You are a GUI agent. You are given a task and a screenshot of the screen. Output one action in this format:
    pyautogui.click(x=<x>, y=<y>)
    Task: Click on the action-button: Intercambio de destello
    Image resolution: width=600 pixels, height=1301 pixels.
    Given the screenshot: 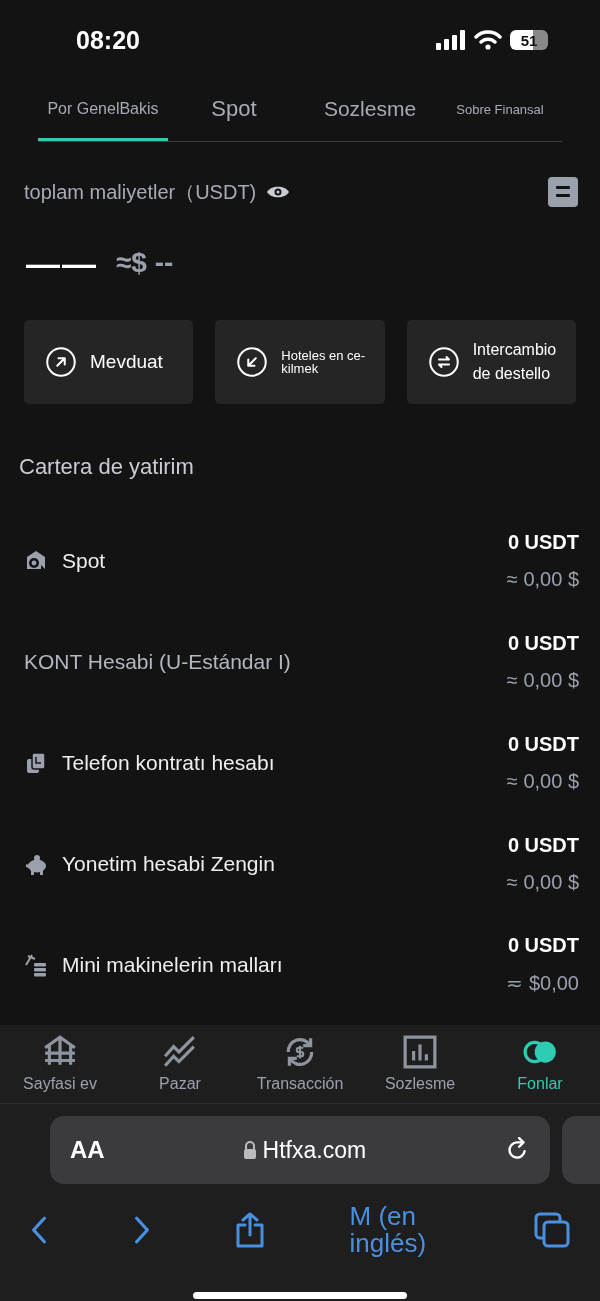 What is the action you would take?
    pyautogui.click(x=491, y=362)
    